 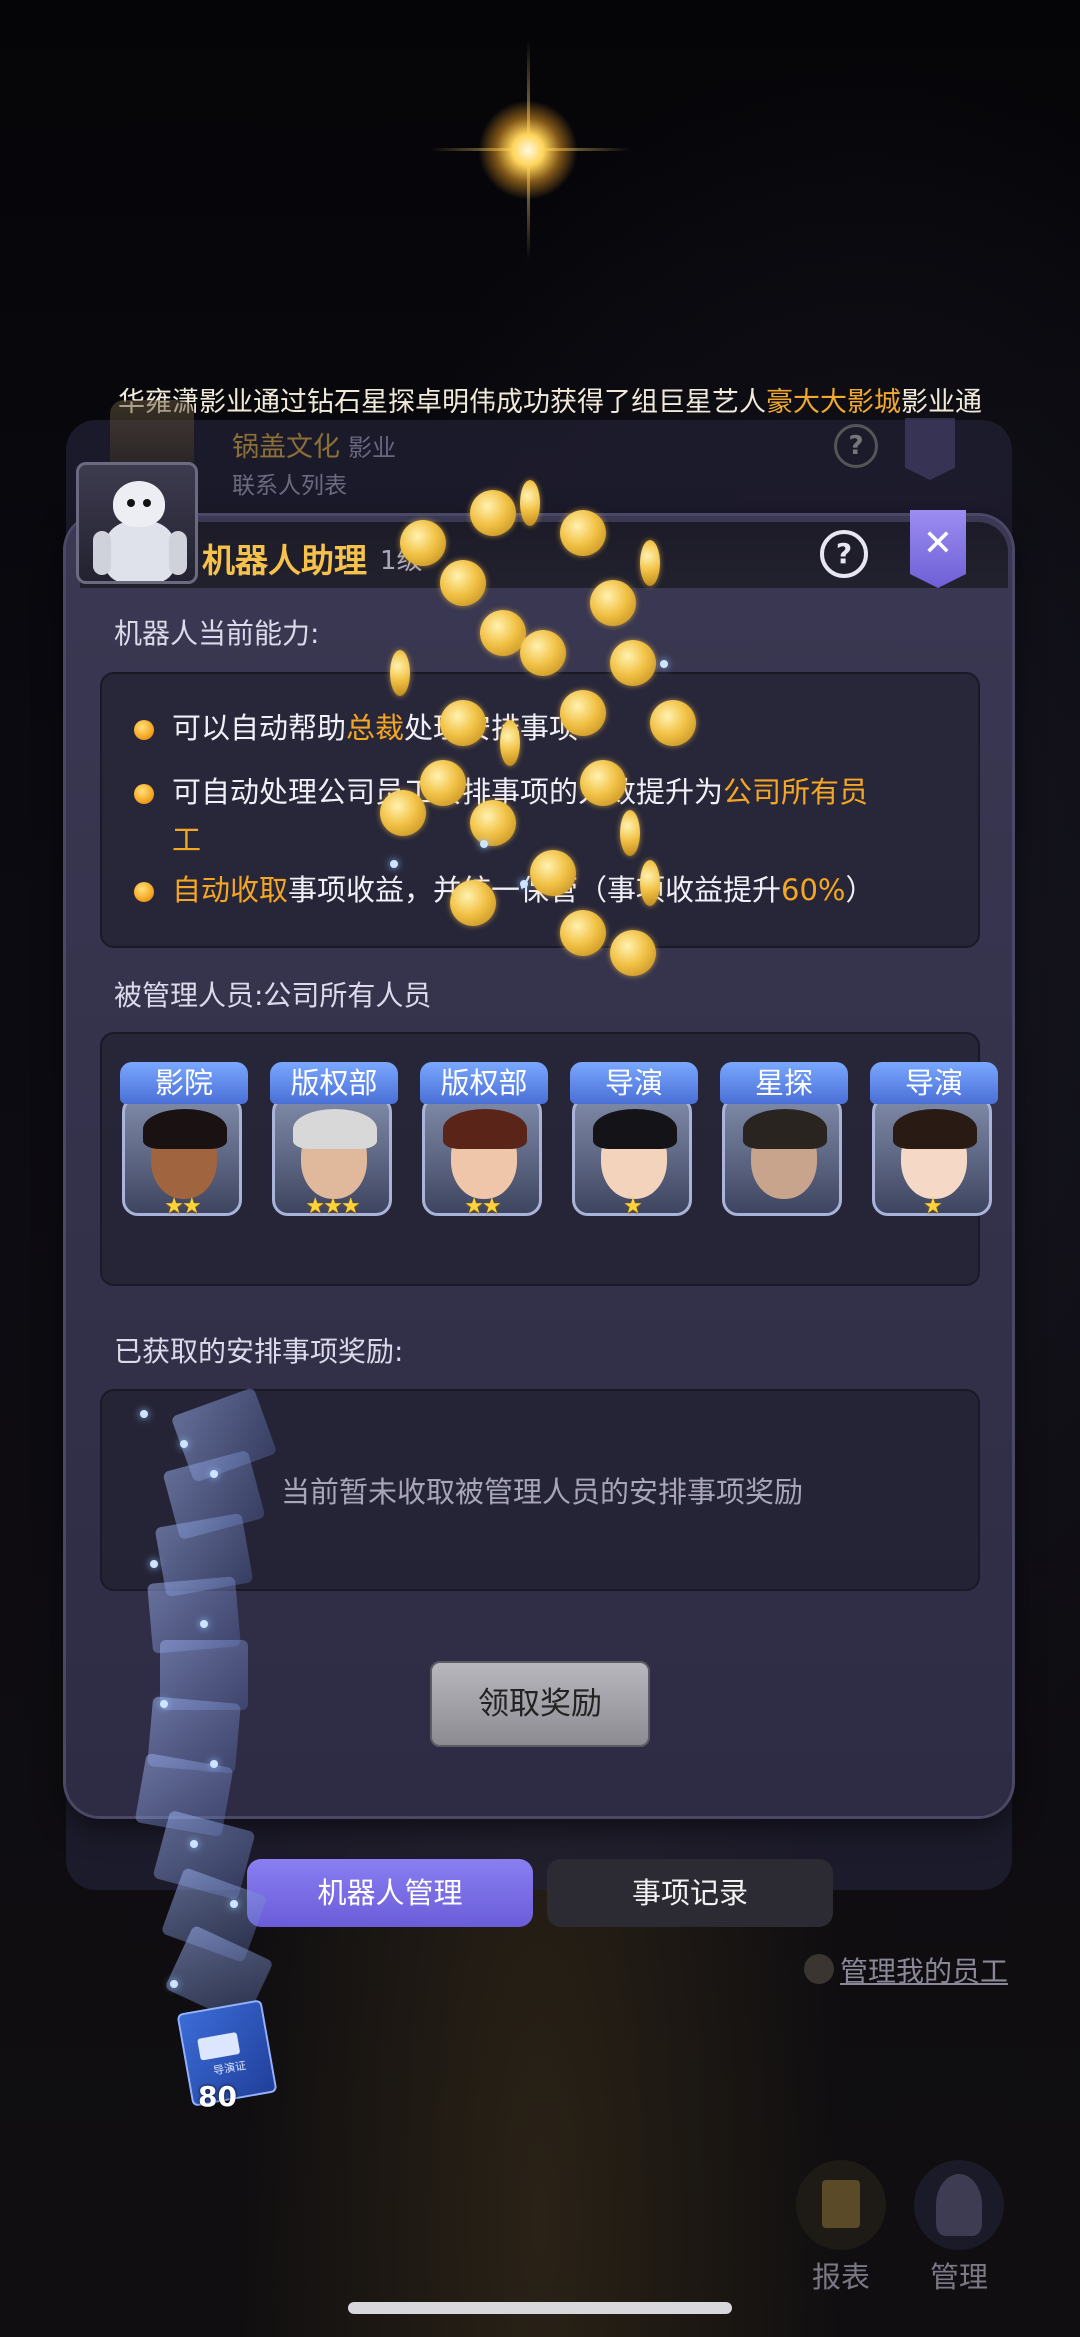 What do you see at coordinates (819, 1969) in the screenshot?
I see `staff-manage-icon` at bounding box center [819, 1969].